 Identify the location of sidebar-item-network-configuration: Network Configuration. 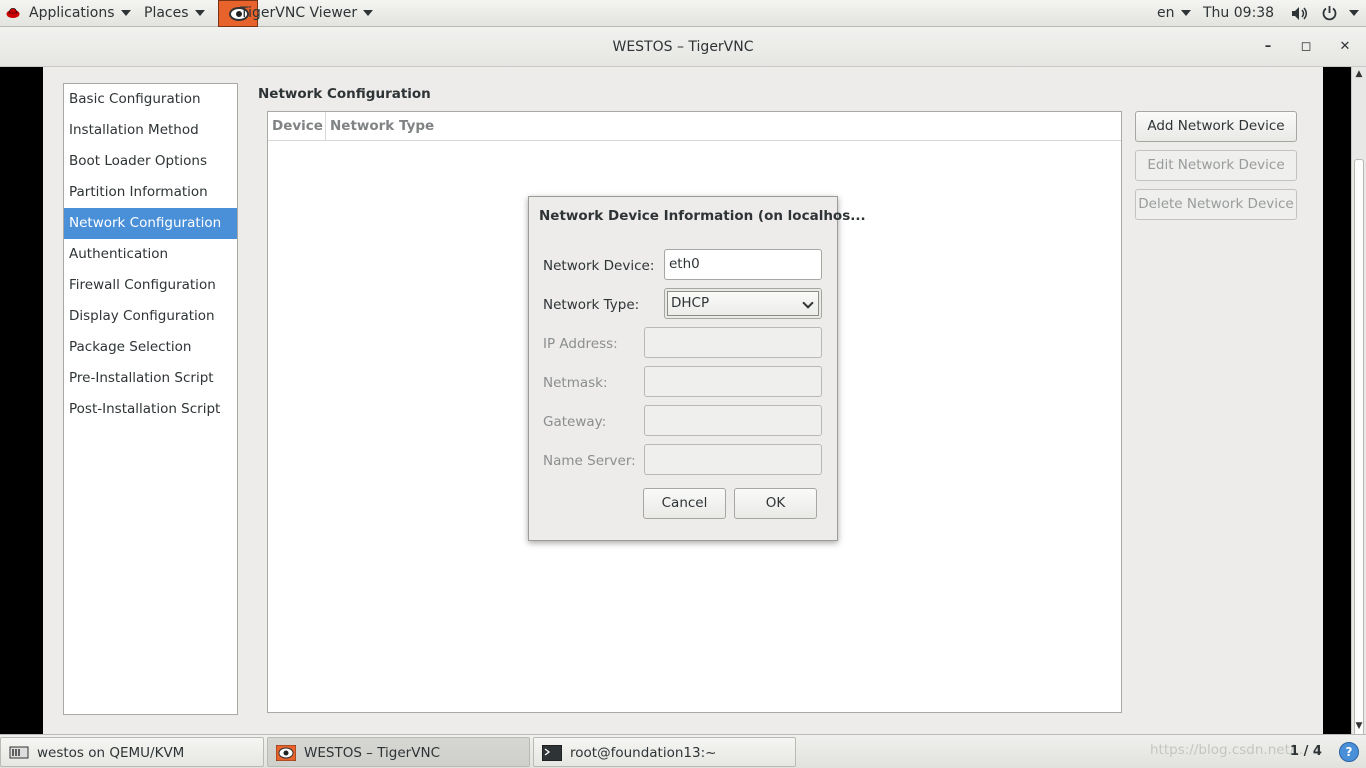
(150, 223).